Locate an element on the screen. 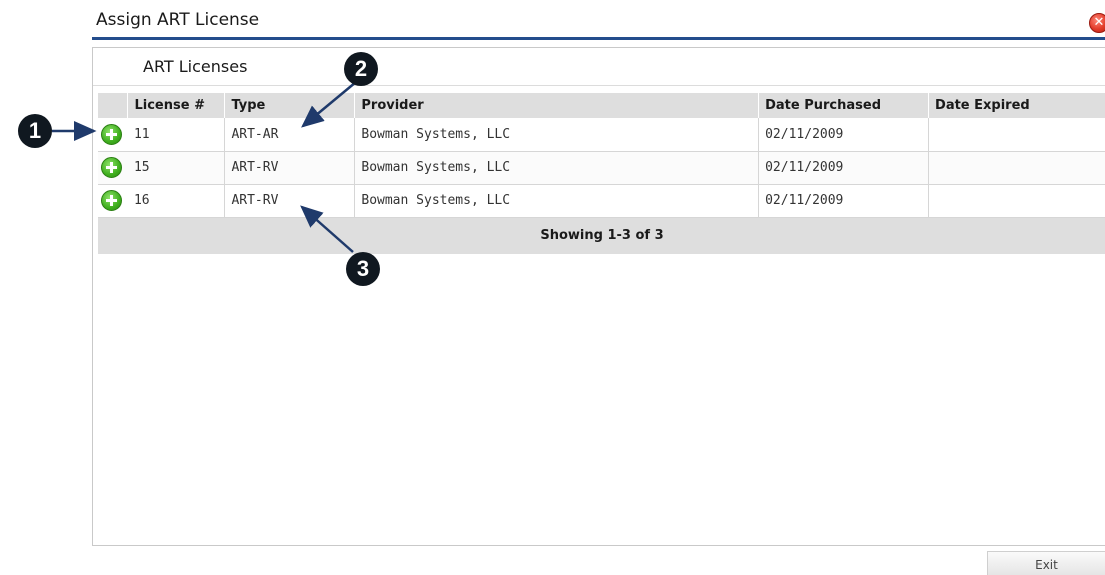  callout-badge-1: 1 is located at coordinates (35, 131).